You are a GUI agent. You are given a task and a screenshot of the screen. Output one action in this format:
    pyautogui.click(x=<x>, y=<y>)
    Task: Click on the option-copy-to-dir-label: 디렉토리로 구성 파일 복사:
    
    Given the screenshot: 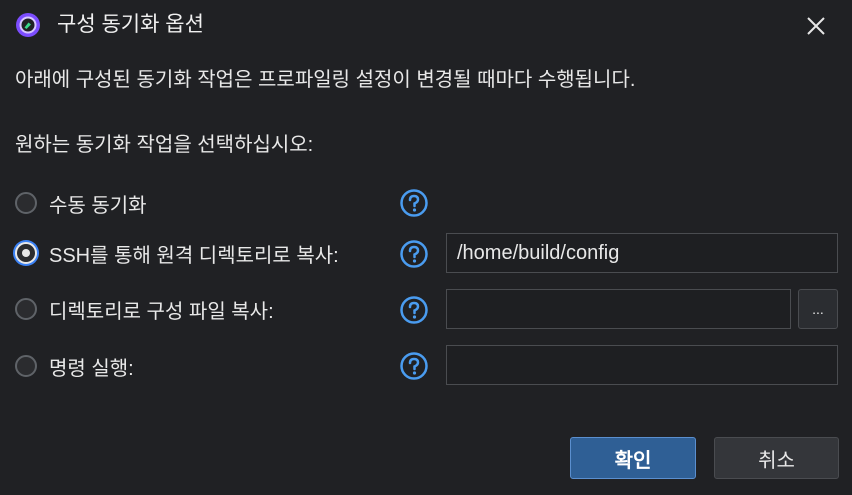 What is the action you would take?
    pyautogui.click(x=161, y=311)
    